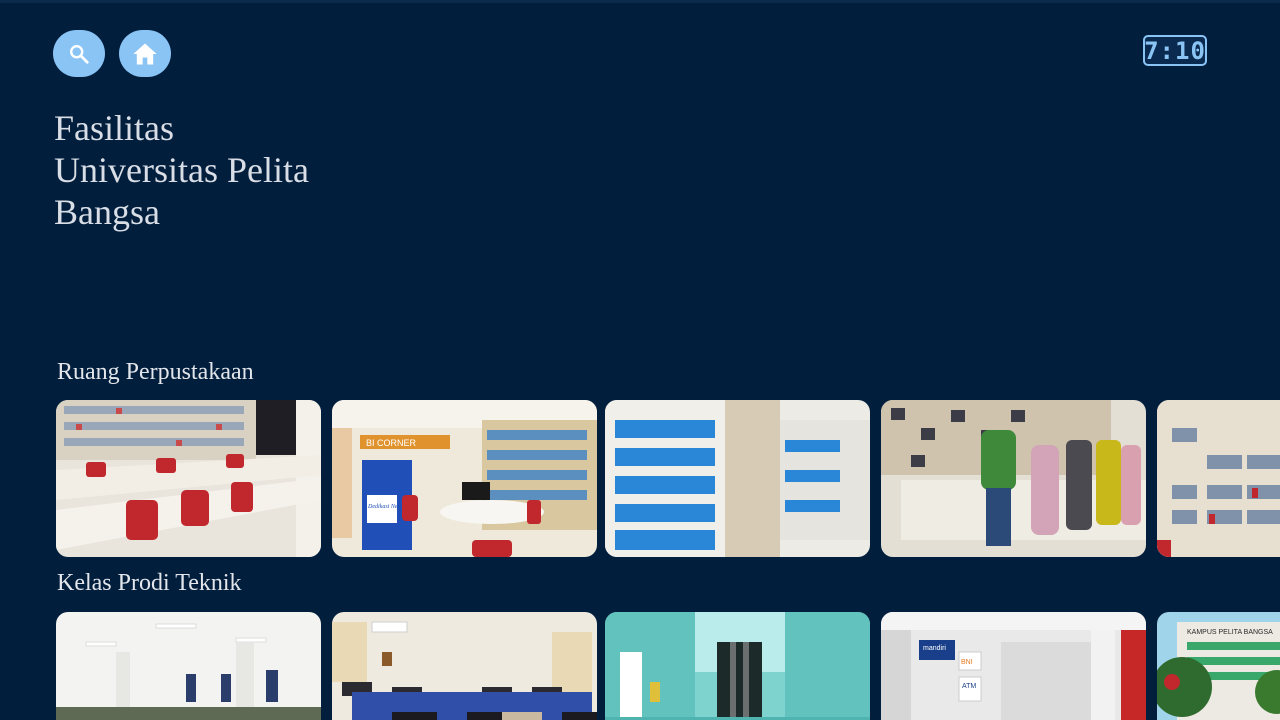 This screenshot has width=1280, height=720. I want to click on card-library-blue-archive-shelves, so click(737, 478).